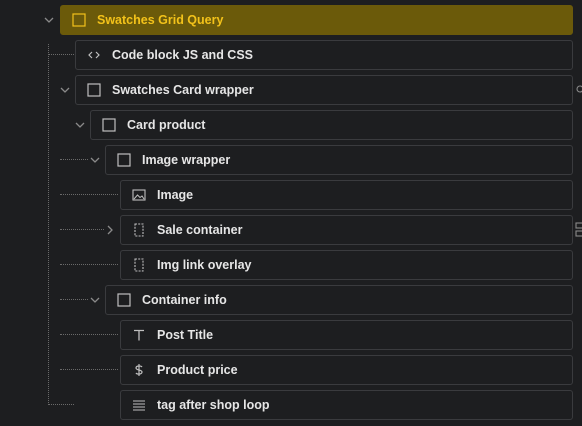  What do you see at coordinates (339, 300) in the screenshot?
I see `tree-item-container-info: Container info` at bounding box center [339, 300].